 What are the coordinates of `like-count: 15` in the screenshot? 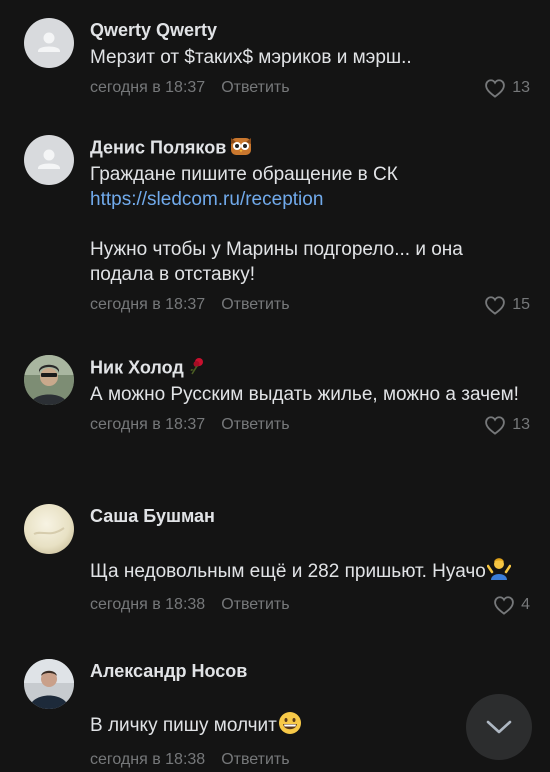 It's located at (521, 304).